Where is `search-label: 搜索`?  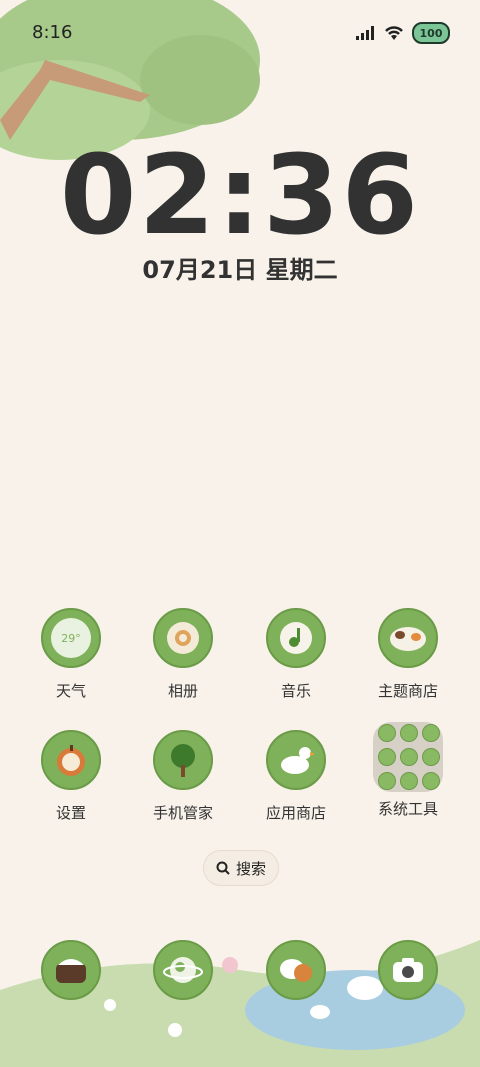
search-label: 搜索 is located at coordinates (250, 868).